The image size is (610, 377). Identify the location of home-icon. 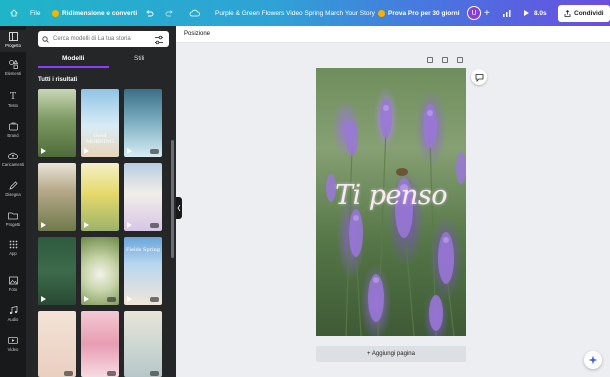
(14, 13).